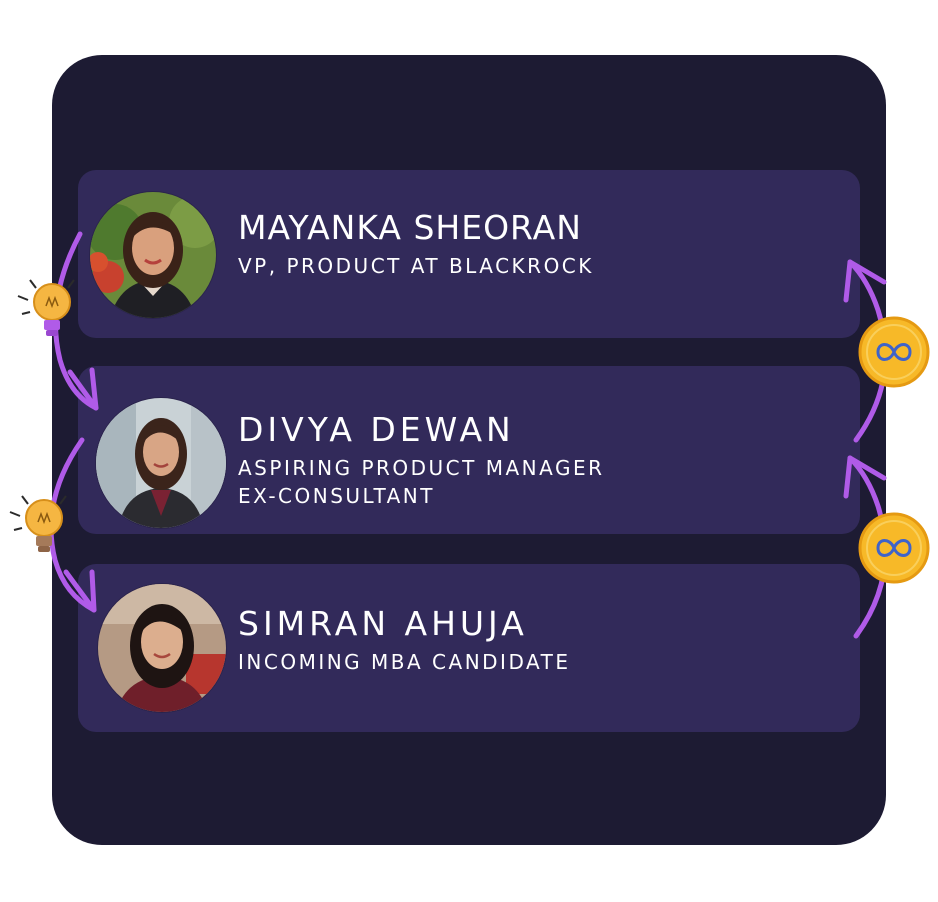 The width and height of the screenshot is (938, 902). I want to click on profile-name: DIVYA DEWAN, so click(376, 429).